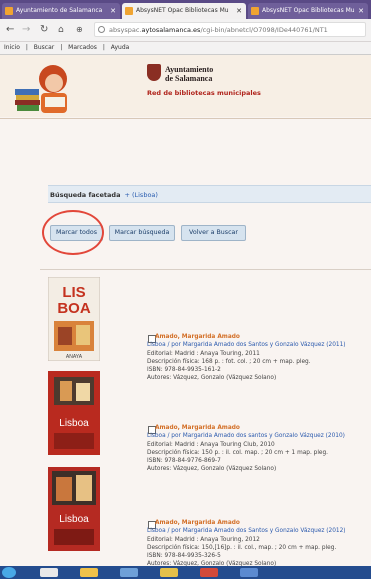  I want to click on publisher-text: Editorial: Madrid : Anaya Touring, 2011, so click(203, 353).